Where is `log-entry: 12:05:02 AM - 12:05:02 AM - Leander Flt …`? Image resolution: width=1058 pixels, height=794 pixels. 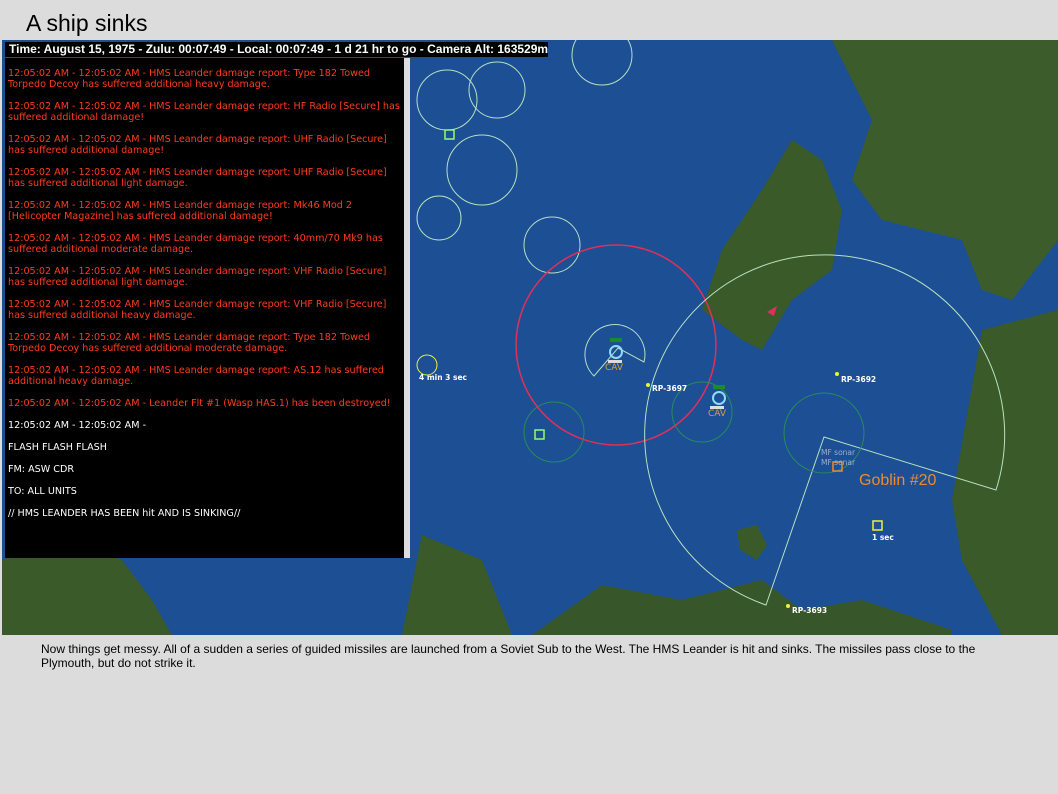
log-entry: 12:05:02 AM - 12:05:02 AM - Leander Flt … is located at coordinates (199, 403).